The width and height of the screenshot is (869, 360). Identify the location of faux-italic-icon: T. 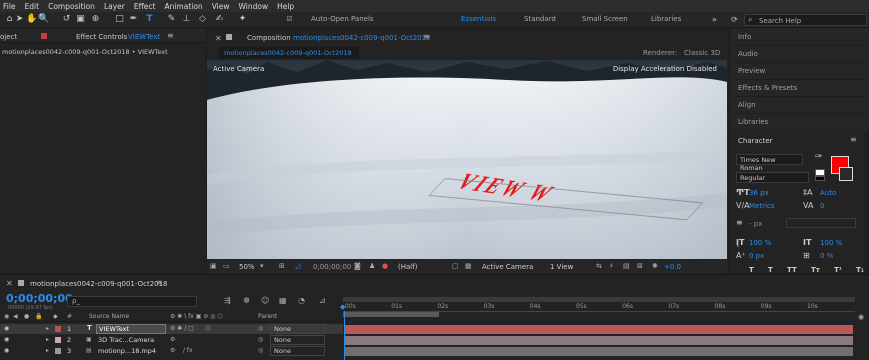
(770, 270).